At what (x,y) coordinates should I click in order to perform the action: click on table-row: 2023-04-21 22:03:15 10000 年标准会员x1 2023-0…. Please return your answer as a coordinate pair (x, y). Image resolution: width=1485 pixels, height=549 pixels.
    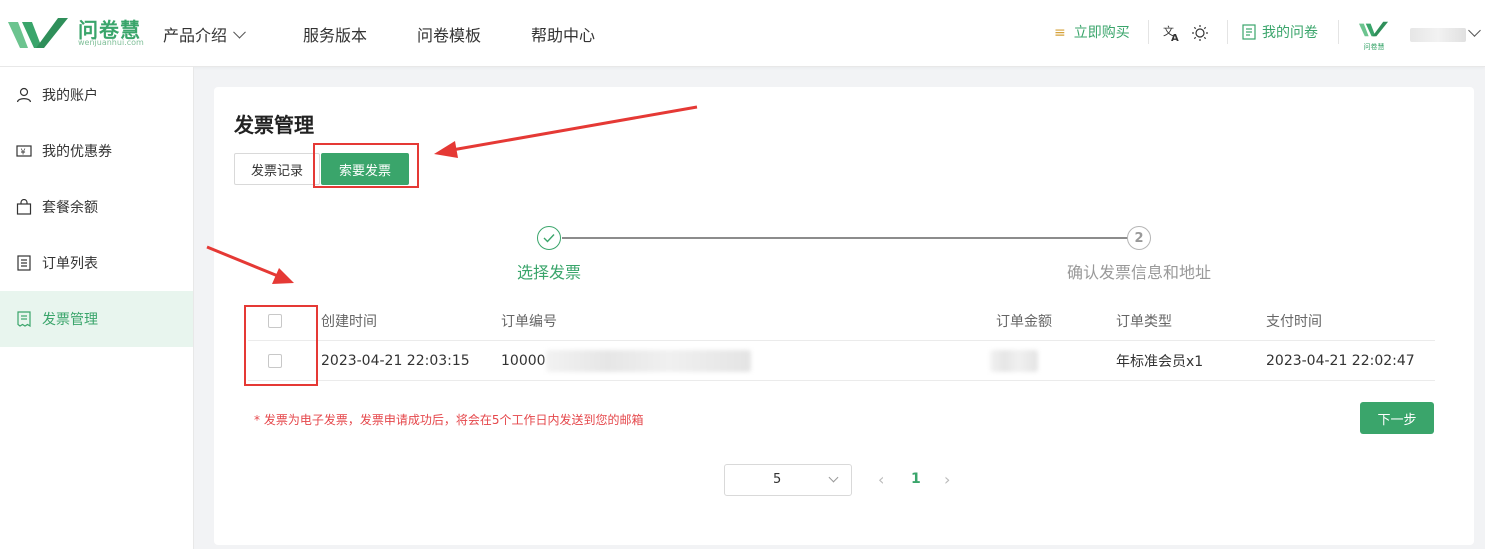
    Looking at the image, I should click on (841, 361).